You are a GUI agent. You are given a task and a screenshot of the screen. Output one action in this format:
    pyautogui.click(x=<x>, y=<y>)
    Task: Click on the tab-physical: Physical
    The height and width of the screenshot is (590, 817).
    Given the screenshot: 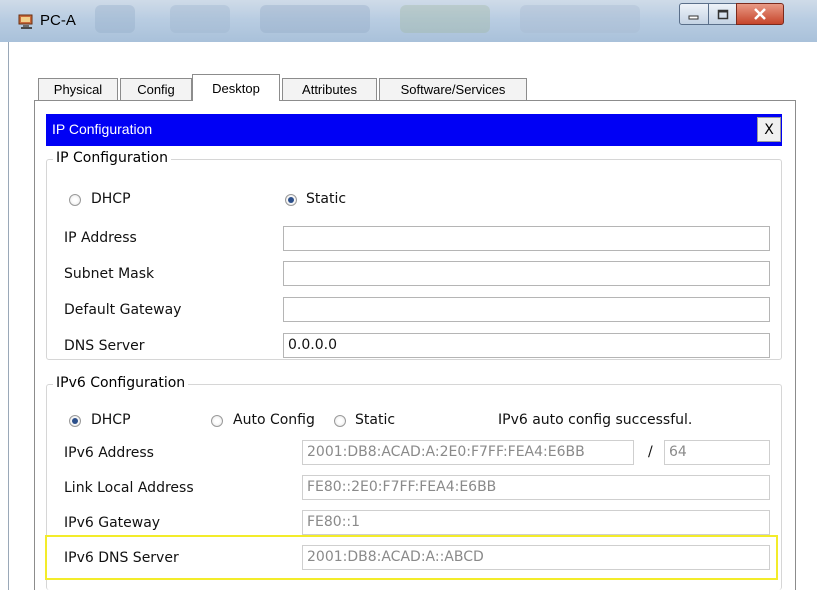 What is the action you would take?
    pyautogui.click(x=78, y=89)
    